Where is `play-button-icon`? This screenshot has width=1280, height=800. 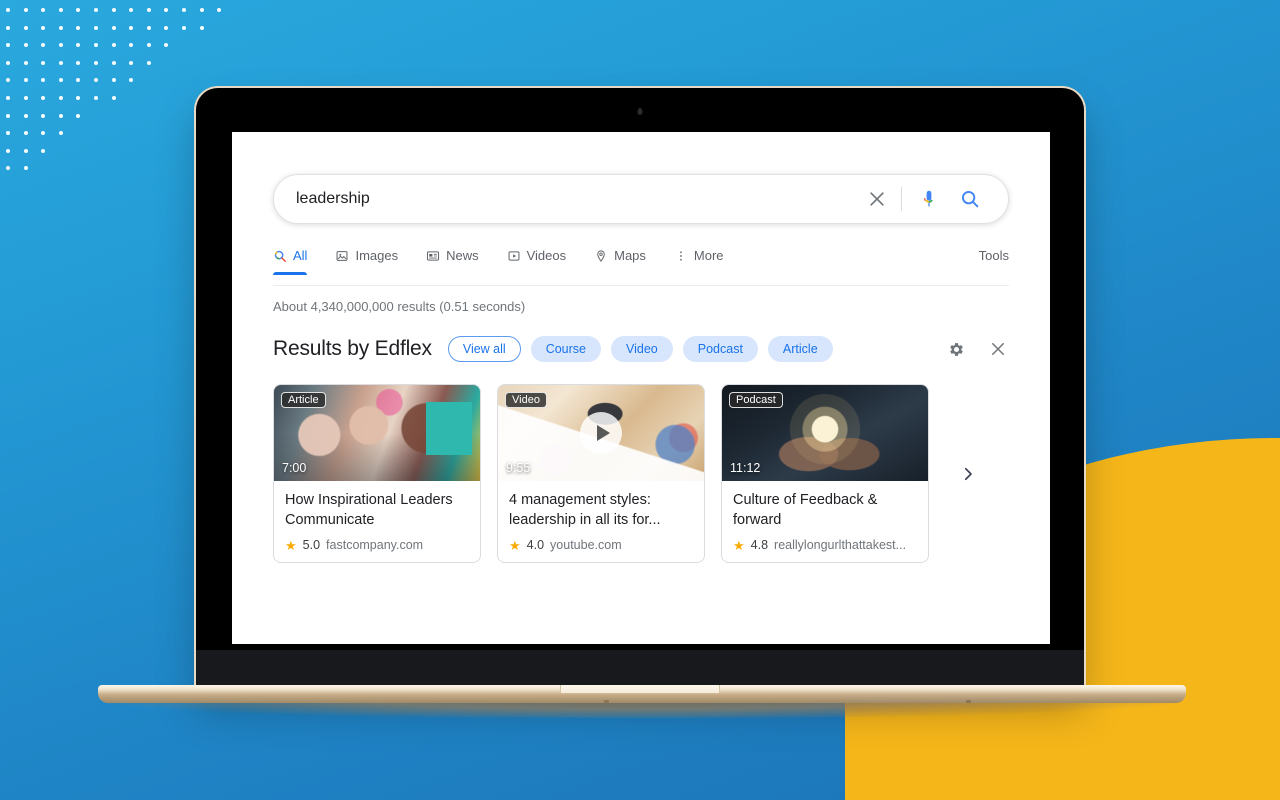
play-button-icon is located at coordinates (601, 433).